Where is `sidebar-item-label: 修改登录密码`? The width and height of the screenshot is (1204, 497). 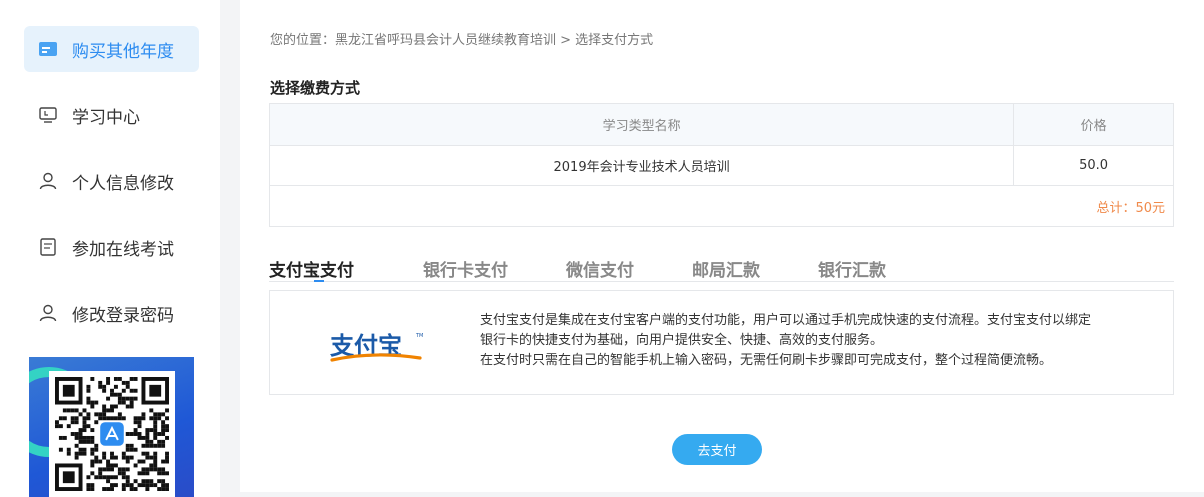
sidebar-item-label: 修改登录密码 is located at coordinates (123, 315).